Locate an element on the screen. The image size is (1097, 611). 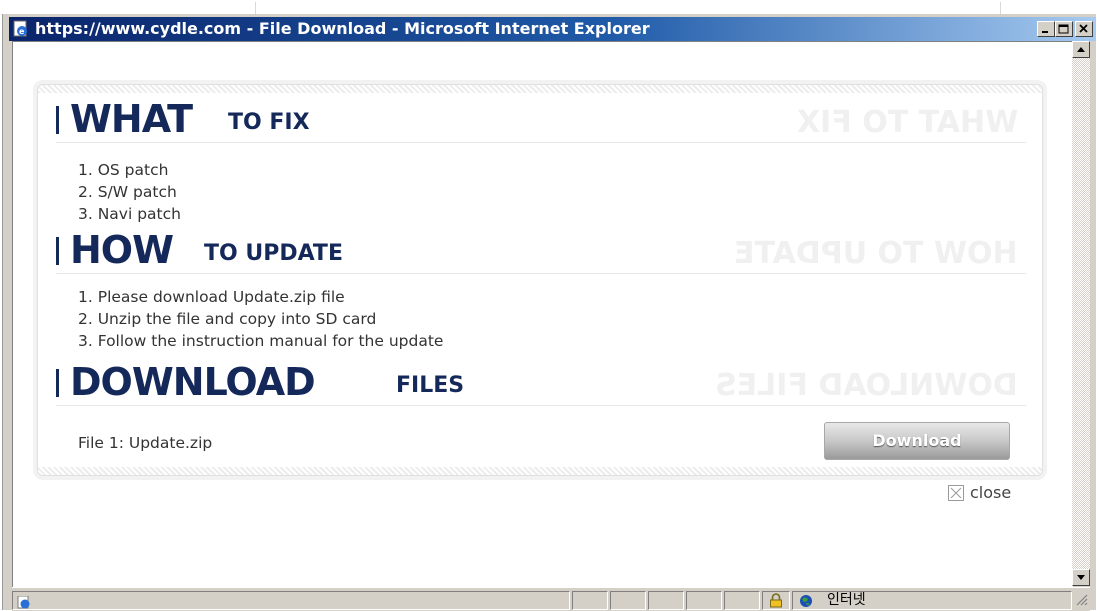
close-box-icon is located at coordinates (956, 493).